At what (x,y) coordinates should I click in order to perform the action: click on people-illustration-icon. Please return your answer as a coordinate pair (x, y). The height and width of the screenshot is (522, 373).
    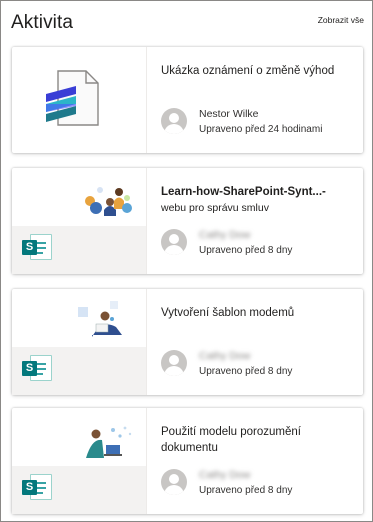
    Looking at the image, I should click on (108, 201).